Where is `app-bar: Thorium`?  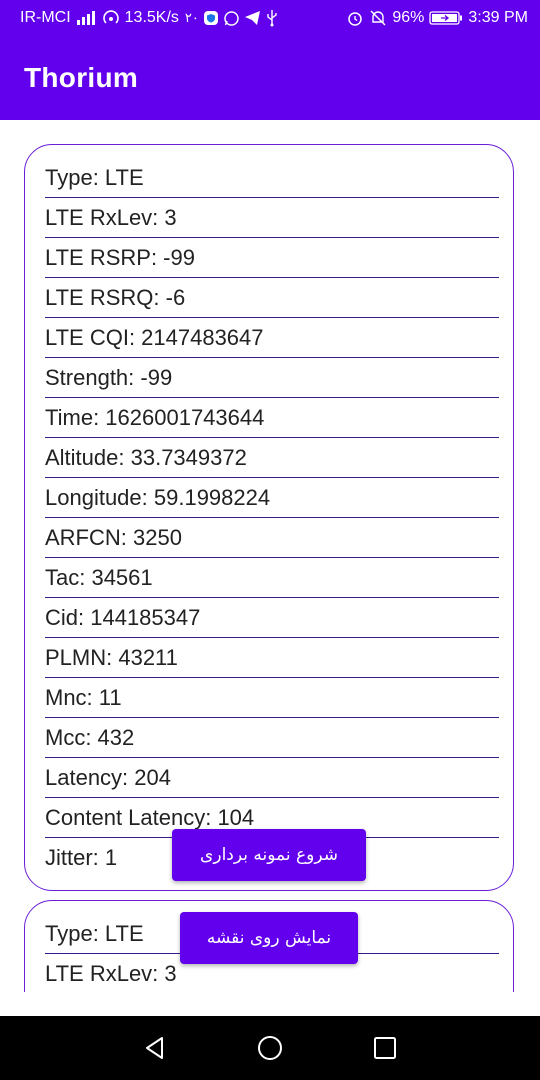 app-bar: Thorium is located at coordinates (270, 78).